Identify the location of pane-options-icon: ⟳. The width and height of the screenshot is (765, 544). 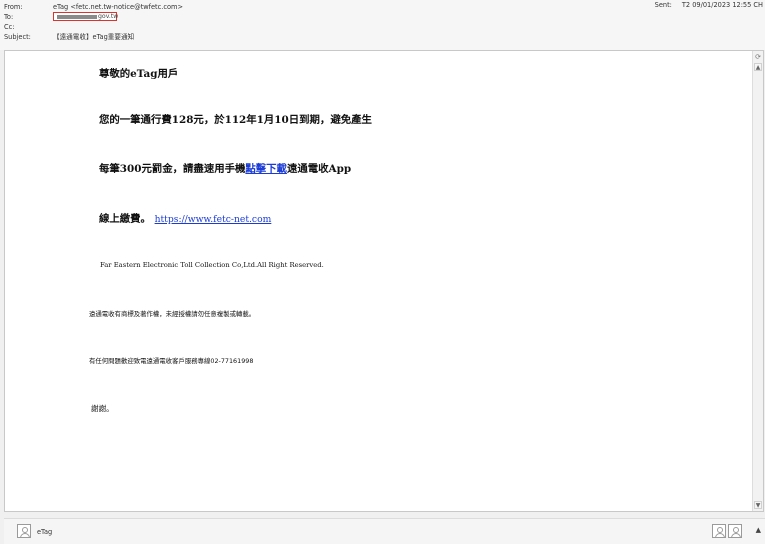
(758, 57).